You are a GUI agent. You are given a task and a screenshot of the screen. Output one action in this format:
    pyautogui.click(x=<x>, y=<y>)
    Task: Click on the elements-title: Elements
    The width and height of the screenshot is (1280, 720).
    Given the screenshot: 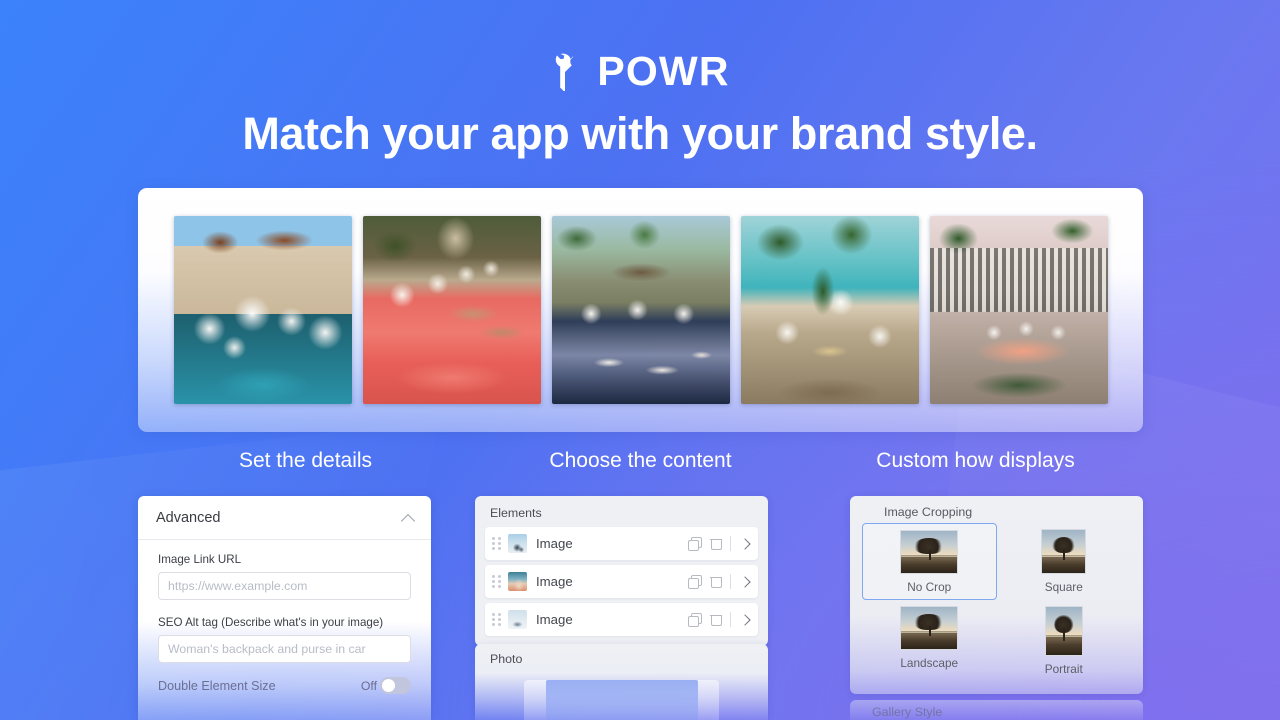 What is the action you would take?
    pyautogui.click(x=516, y=513)
    